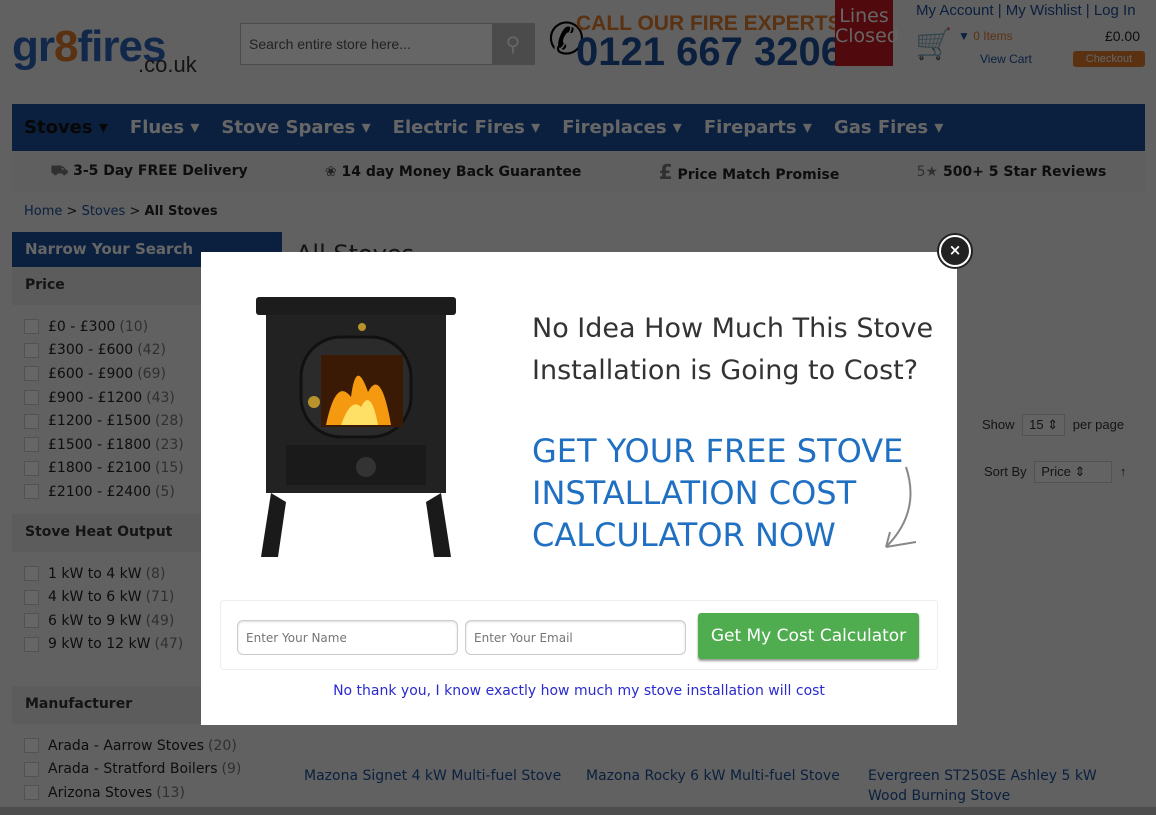  Describe the element at coordinates (439, 776) in the screenshot. I see `product-title: Mazona Signet 4 kW Multi-fuel Stove` at that location.